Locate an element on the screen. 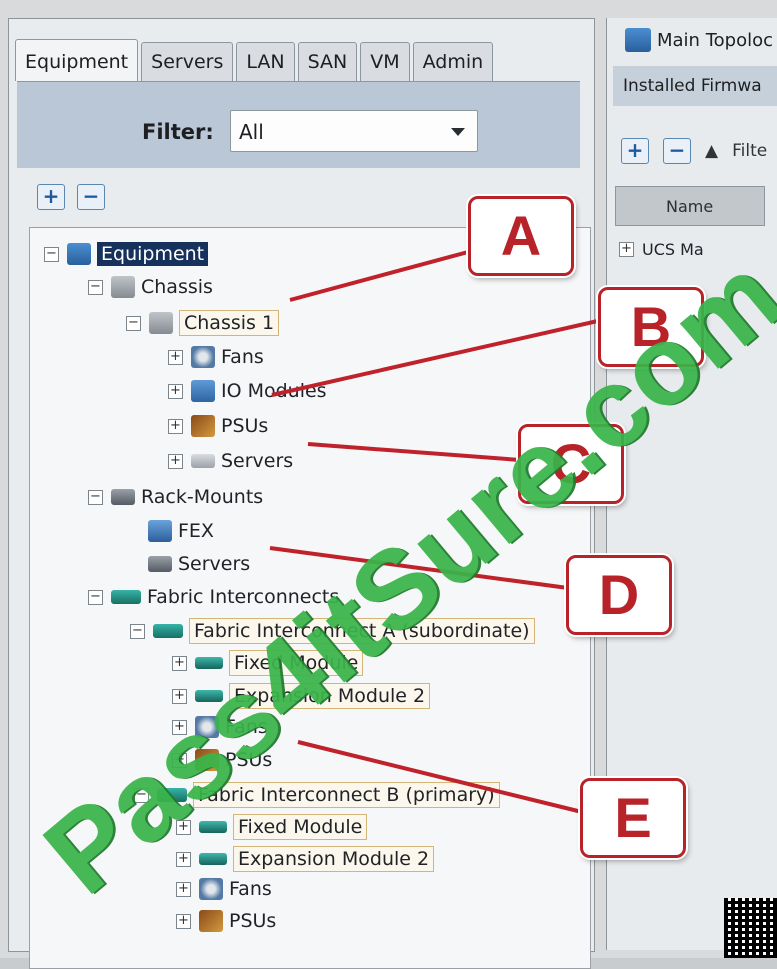  leader-line-a is located at coordinates (379, 276).